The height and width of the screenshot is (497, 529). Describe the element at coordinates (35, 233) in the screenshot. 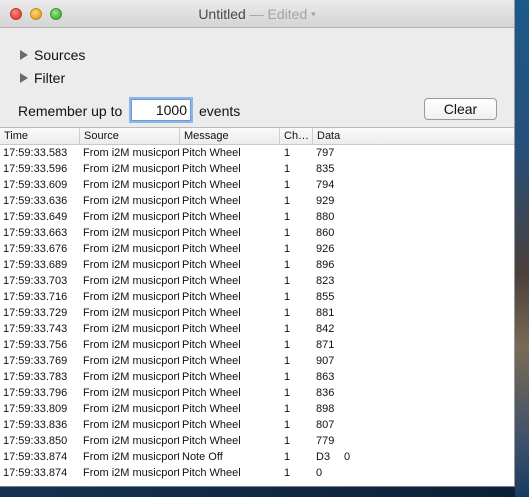

I see `time-cell: 17:59:33.663` at that location.